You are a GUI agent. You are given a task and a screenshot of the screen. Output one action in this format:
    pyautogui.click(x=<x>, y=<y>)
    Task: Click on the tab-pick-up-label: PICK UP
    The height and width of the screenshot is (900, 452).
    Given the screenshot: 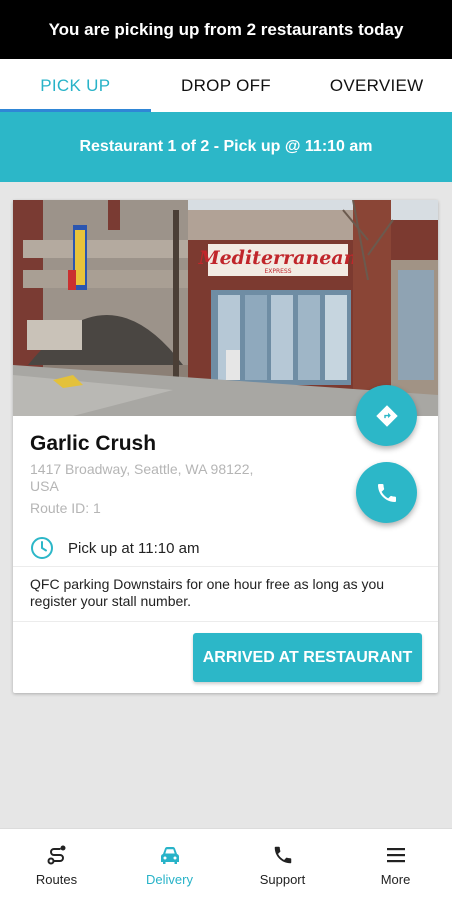 What is the action you would take?
    pyautogui.click(x=75, y=85)
    